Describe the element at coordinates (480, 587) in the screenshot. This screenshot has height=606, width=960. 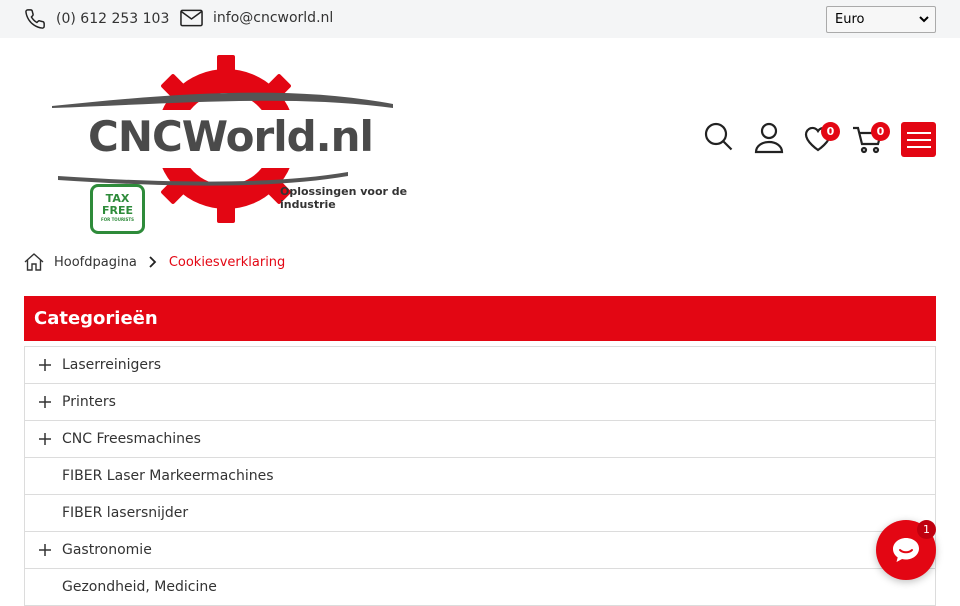
I see `category-item-gezondheid-medicine: Gezondheid, Medicine` at that location.